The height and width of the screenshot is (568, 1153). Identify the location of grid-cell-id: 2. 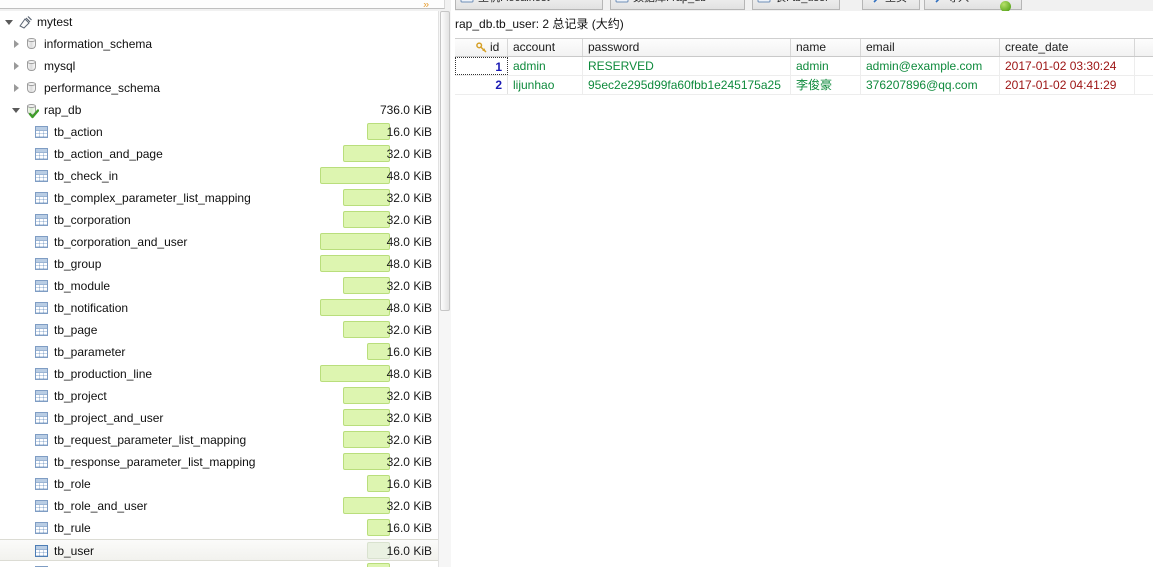
(481, 85).